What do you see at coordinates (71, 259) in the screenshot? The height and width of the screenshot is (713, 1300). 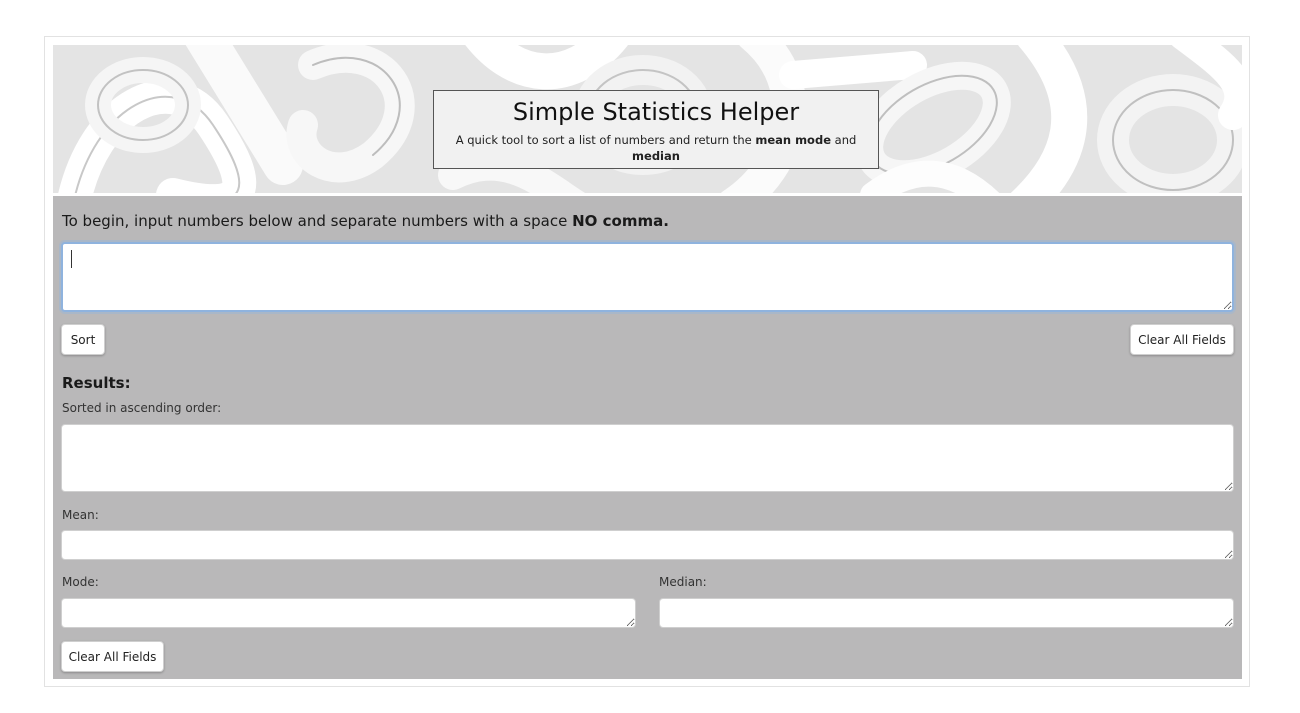 I see `text-cursor` at bounding box center [71, 259].